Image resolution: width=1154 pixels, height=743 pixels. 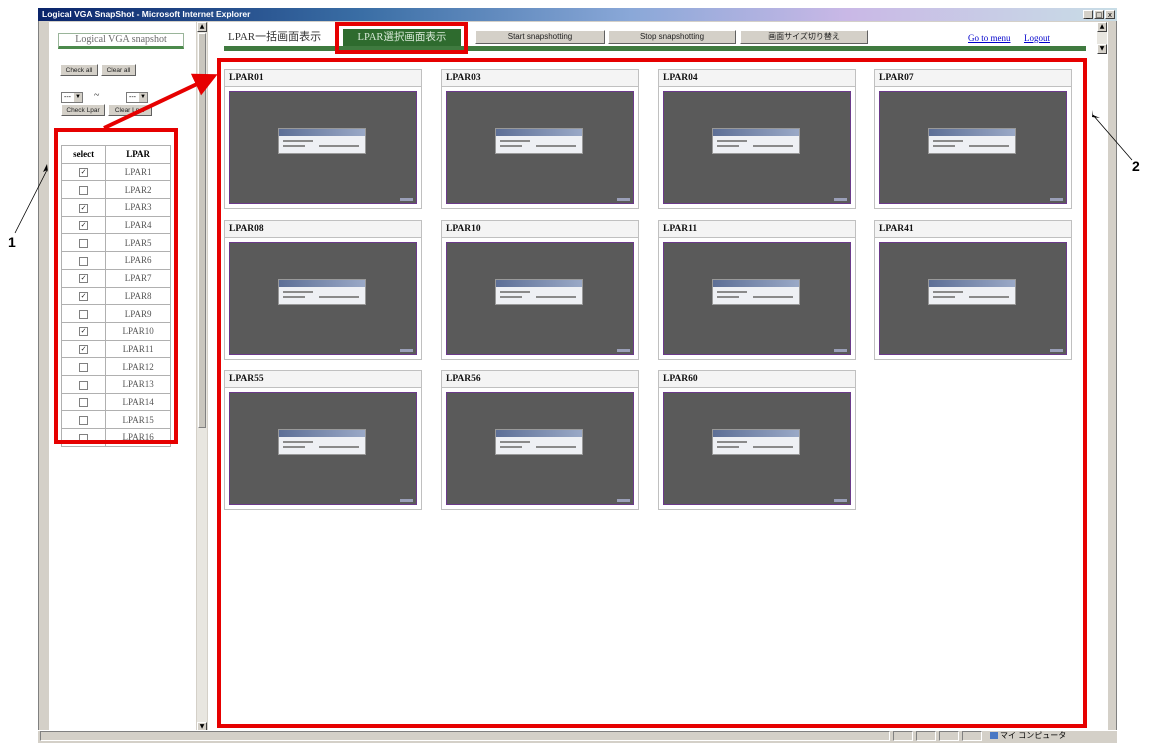 I want to click on status-zone-text: マイ コンピュータ, so click(x=1033, y=735).